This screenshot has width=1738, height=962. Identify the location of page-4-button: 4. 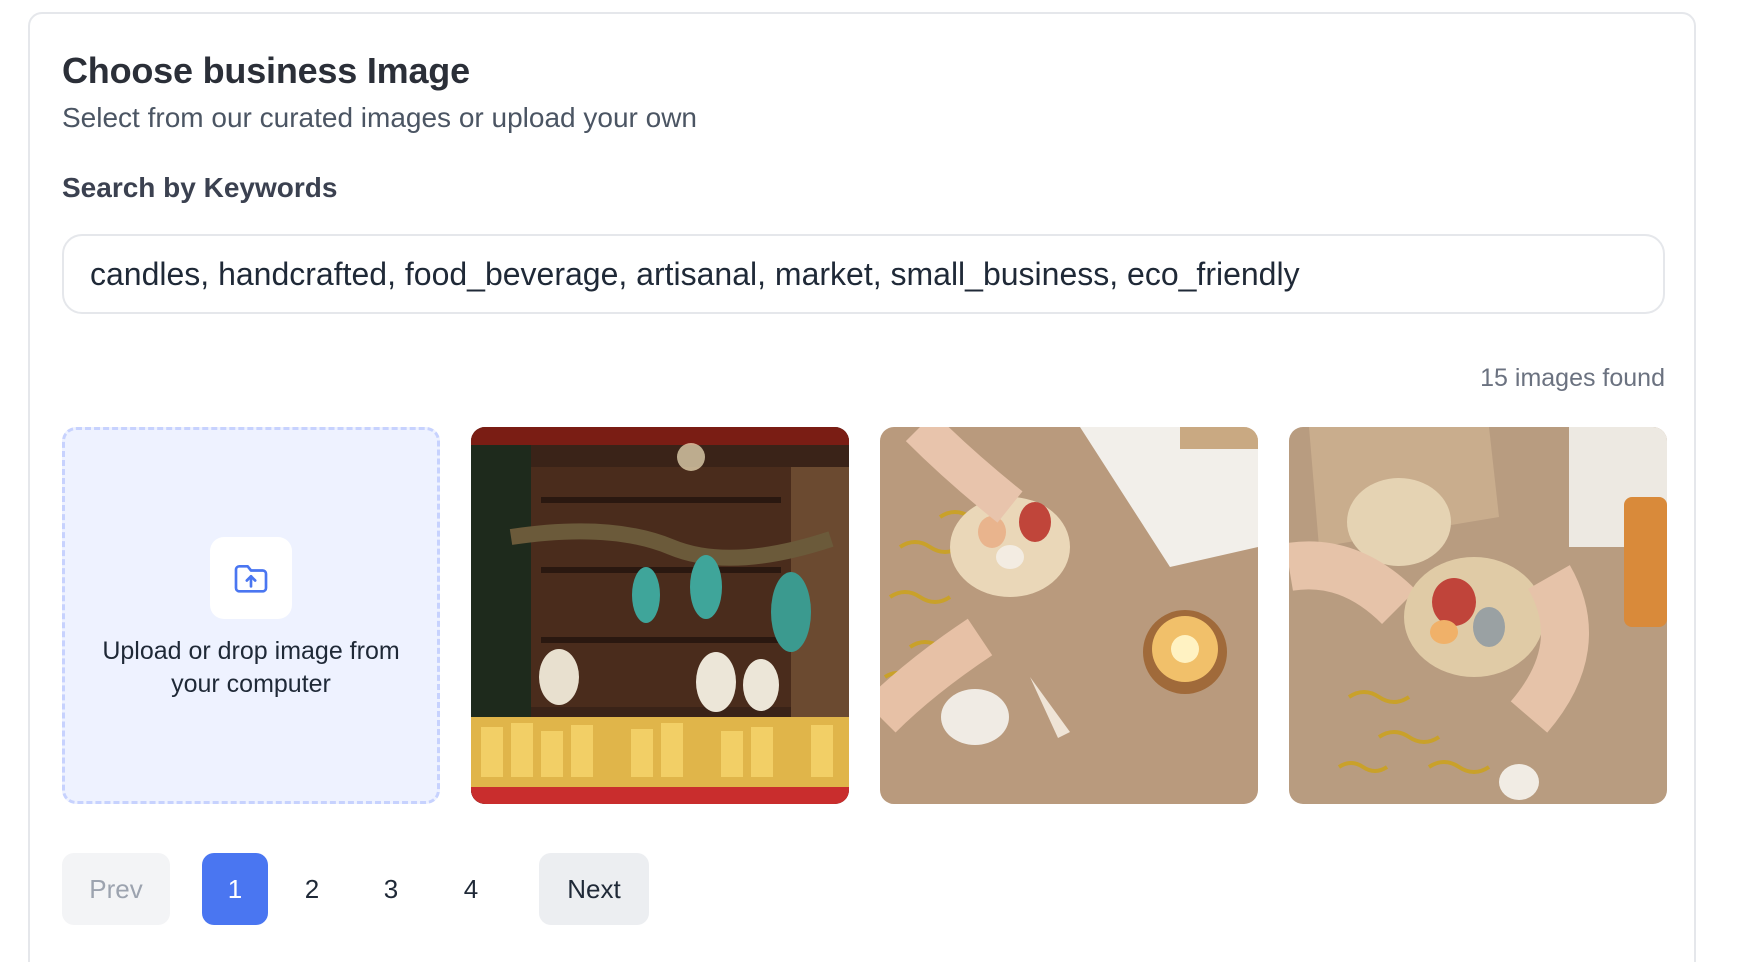
(471, 889).